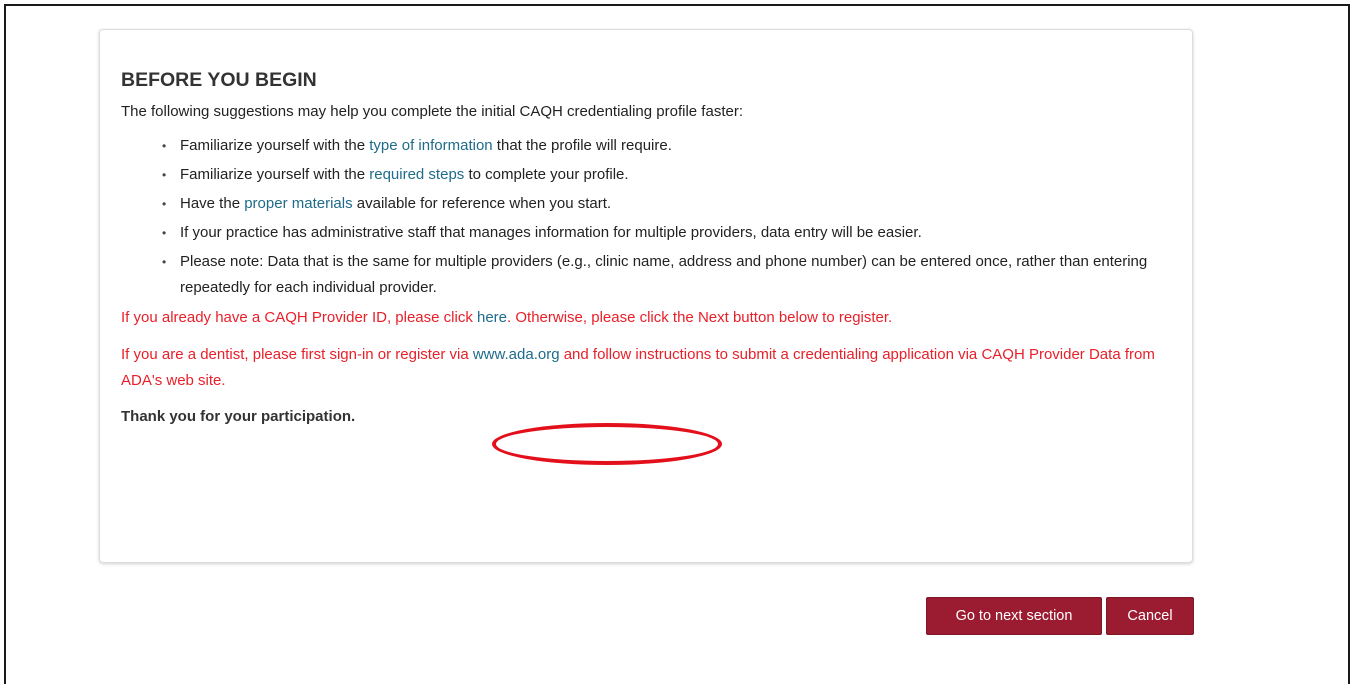 This screenshot has height=684, width=1356. Describe the element at coordinates (492, 317) in the screenshot. I see `here-link: here` at that location.